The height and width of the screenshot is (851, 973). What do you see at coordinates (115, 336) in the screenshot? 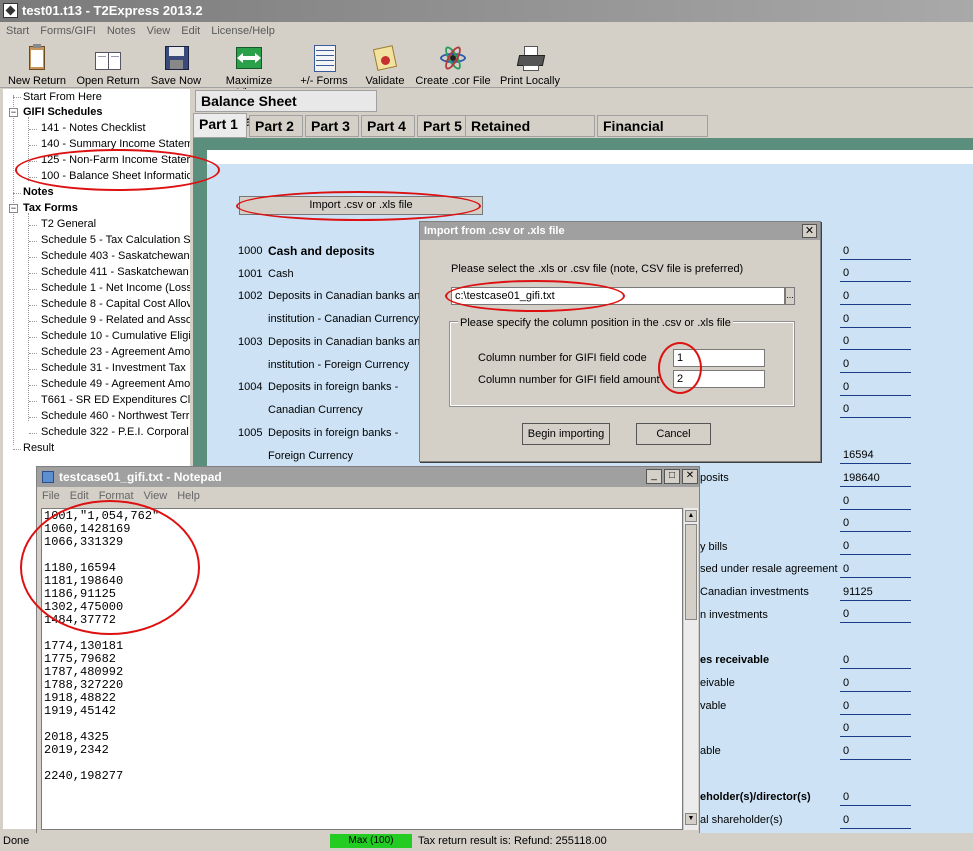
I see `tree-item-schedule-10: Schedule 10 - Cumulative Eligit` at bounding box center [115, 336].